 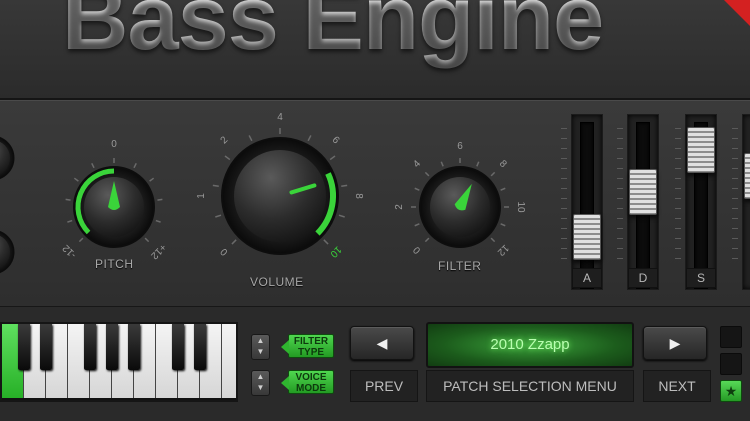 I want to click on prev-label: PREV, so click(x=384, y=386).